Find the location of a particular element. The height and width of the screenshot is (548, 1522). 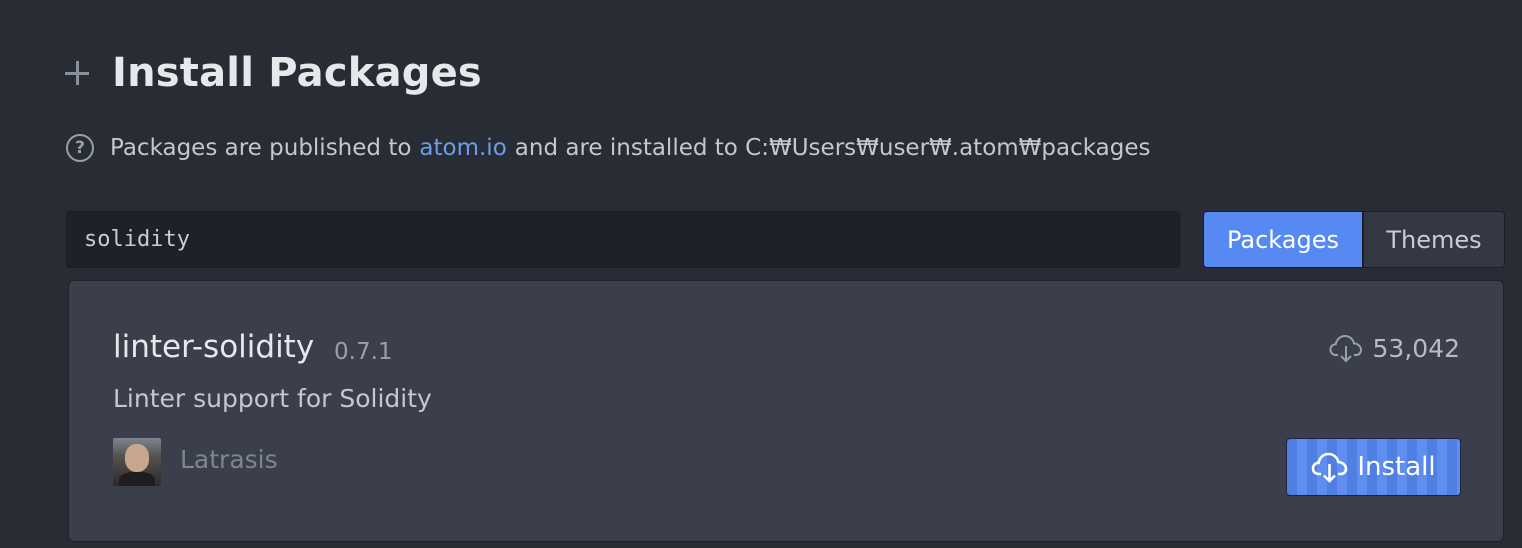

download-count: 53,042 is located at coordinates (1394, 348).